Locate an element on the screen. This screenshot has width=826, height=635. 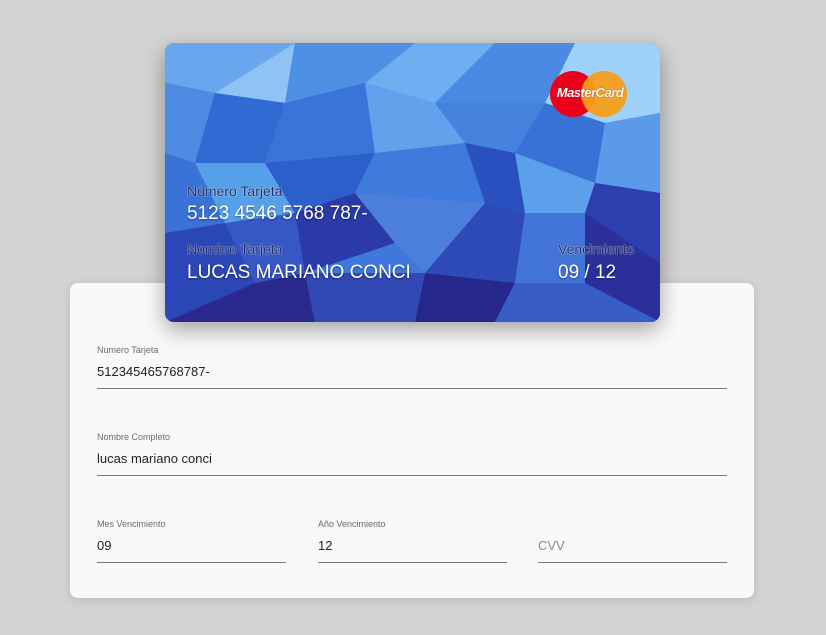
full-name-input is located at coordinates (412, 458).